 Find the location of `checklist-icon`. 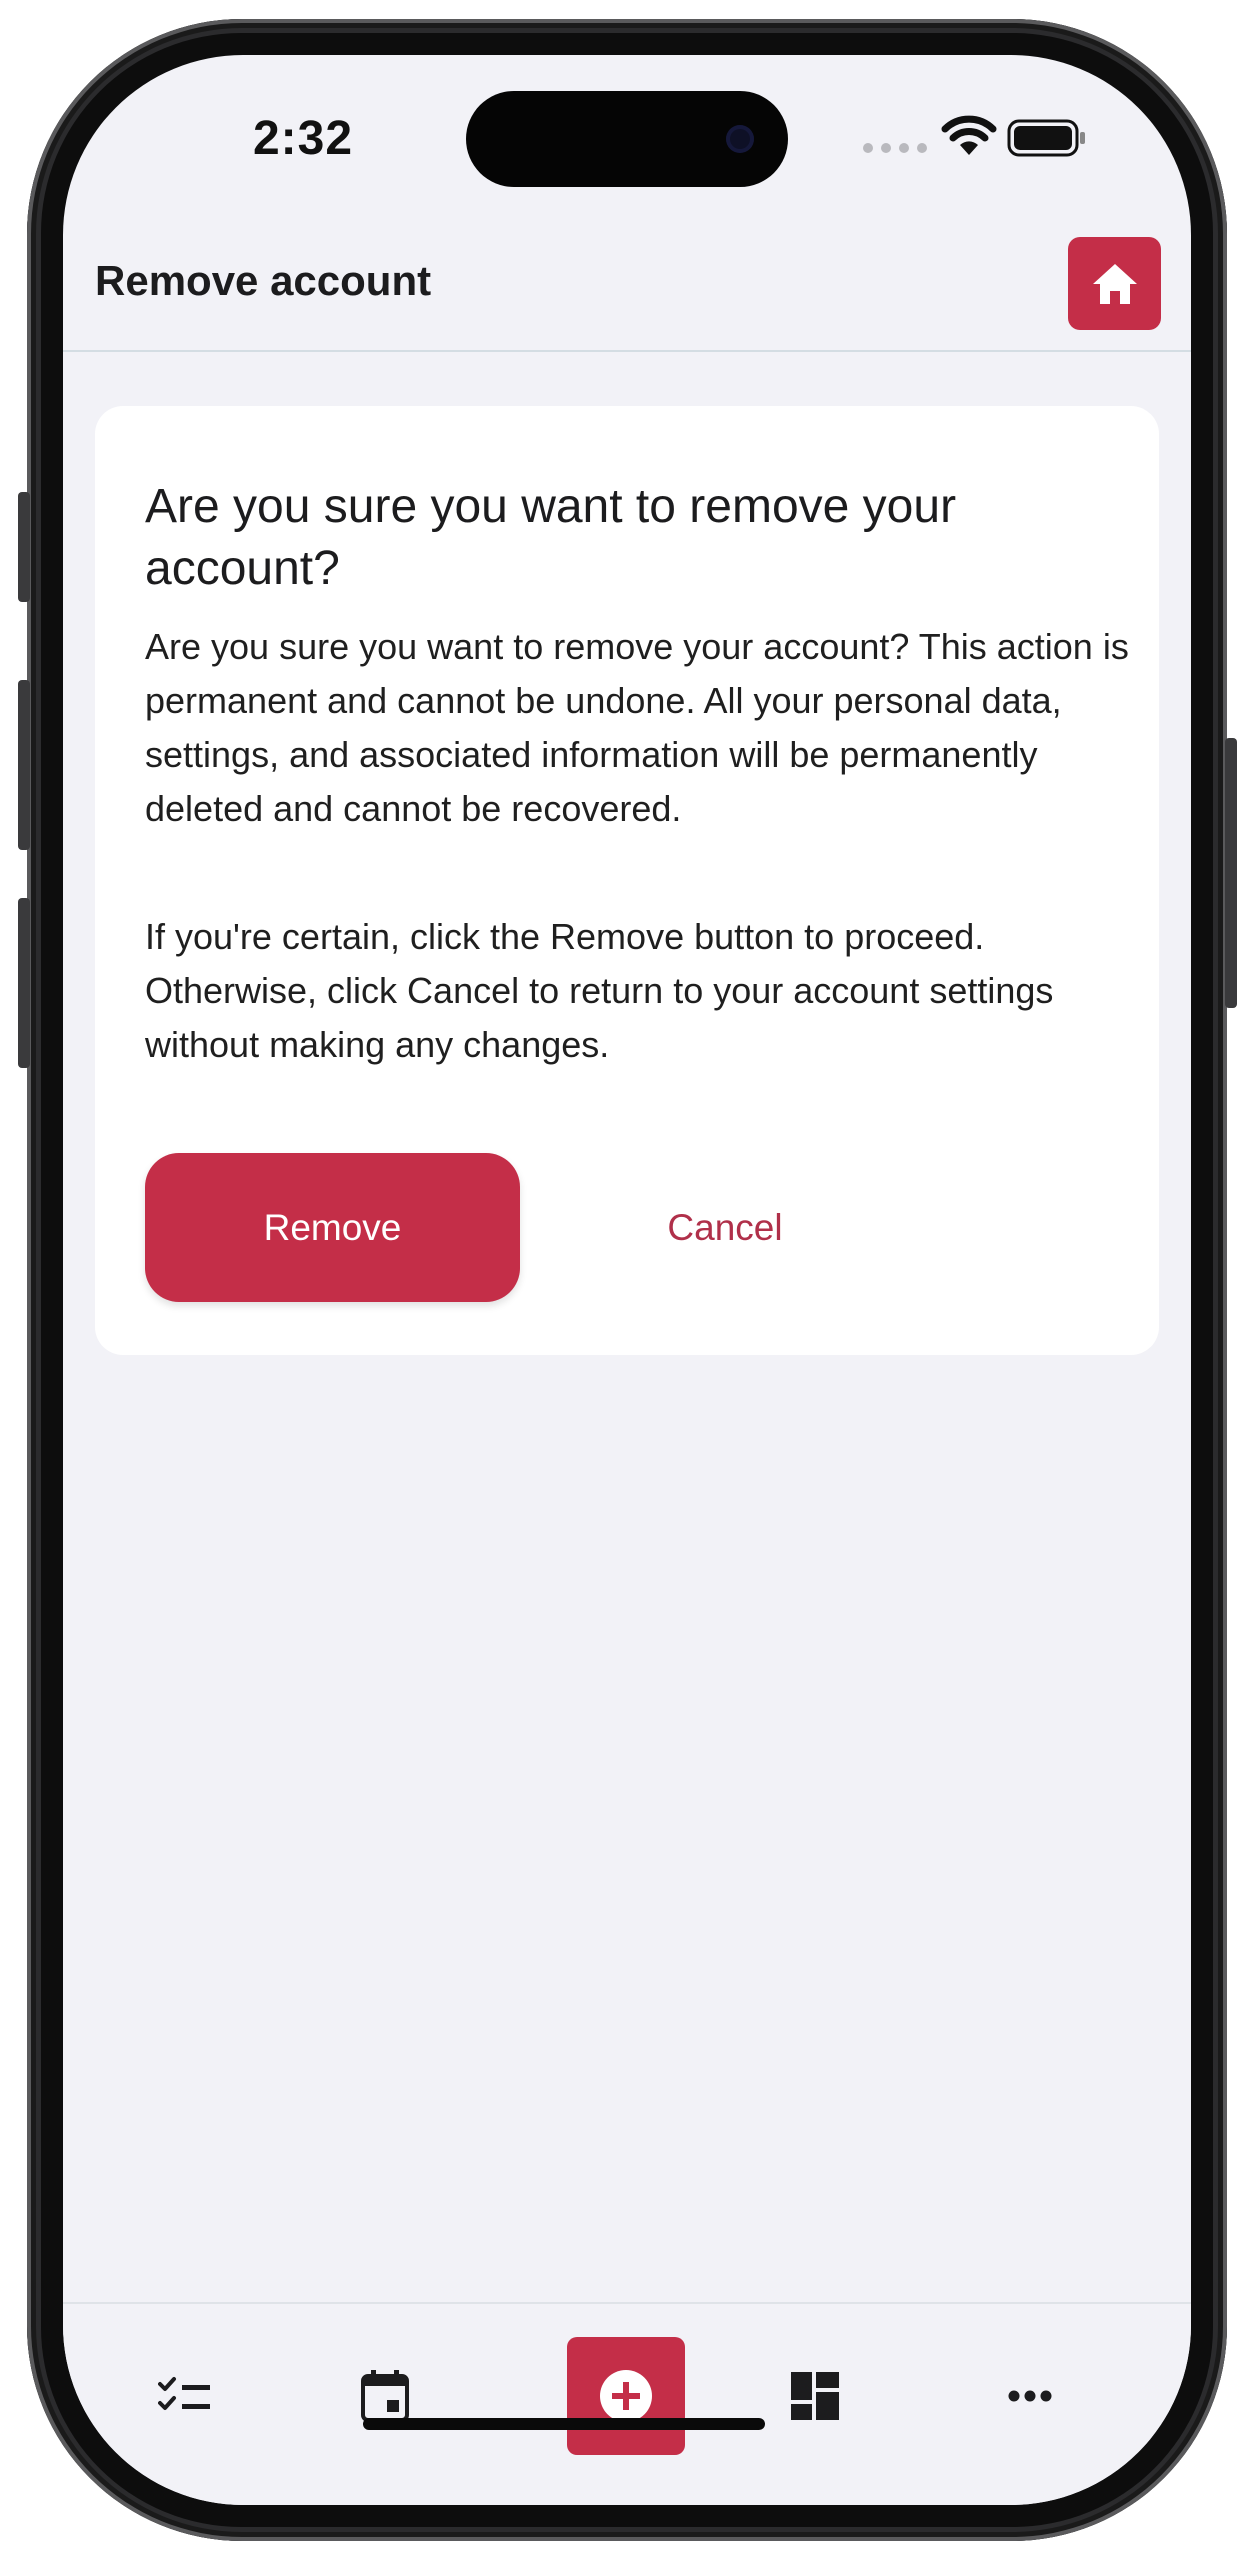

checklist-icon is located at coordinates (184, 2393).